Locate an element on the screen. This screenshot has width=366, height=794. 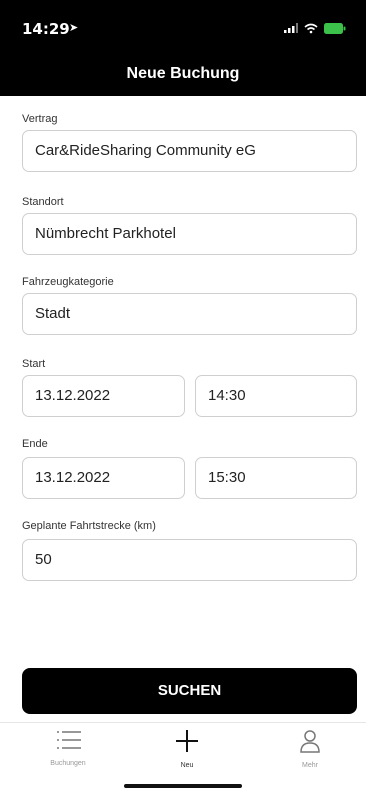
wifi-icon is located at coordinates (311, 28).